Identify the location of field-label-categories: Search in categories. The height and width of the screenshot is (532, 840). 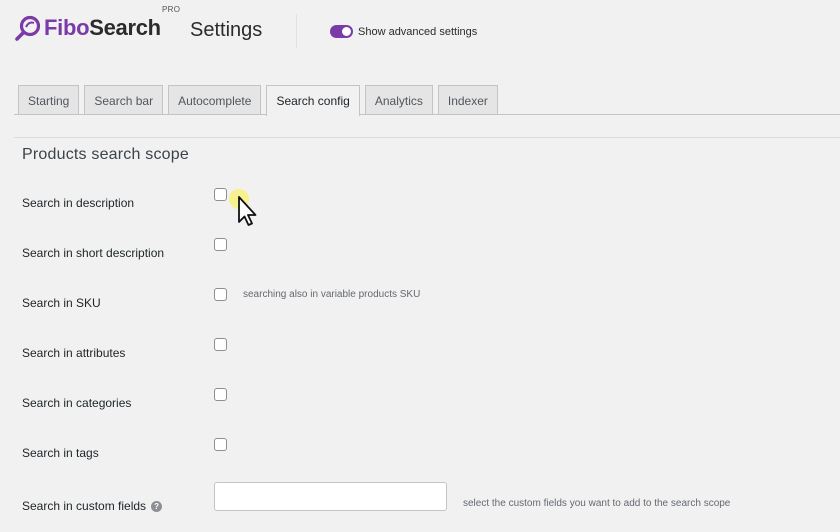
(77, 403).